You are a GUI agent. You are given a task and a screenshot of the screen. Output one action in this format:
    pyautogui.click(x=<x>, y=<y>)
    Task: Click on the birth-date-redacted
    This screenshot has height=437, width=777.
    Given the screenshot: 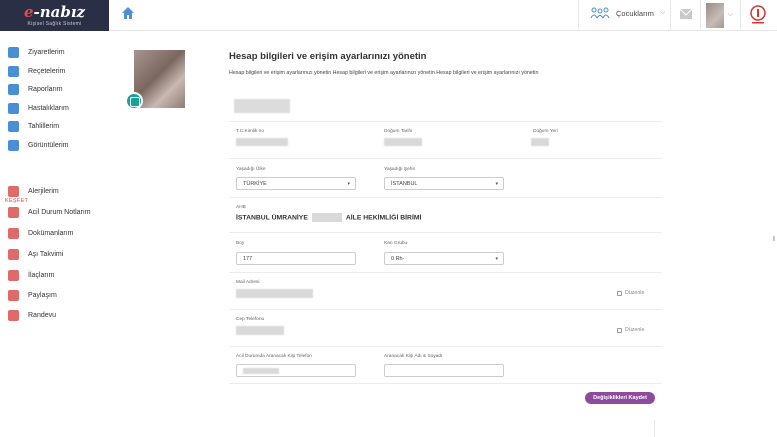 What is the action you would take?
    pyautogui.click(x=403, y=142)
    